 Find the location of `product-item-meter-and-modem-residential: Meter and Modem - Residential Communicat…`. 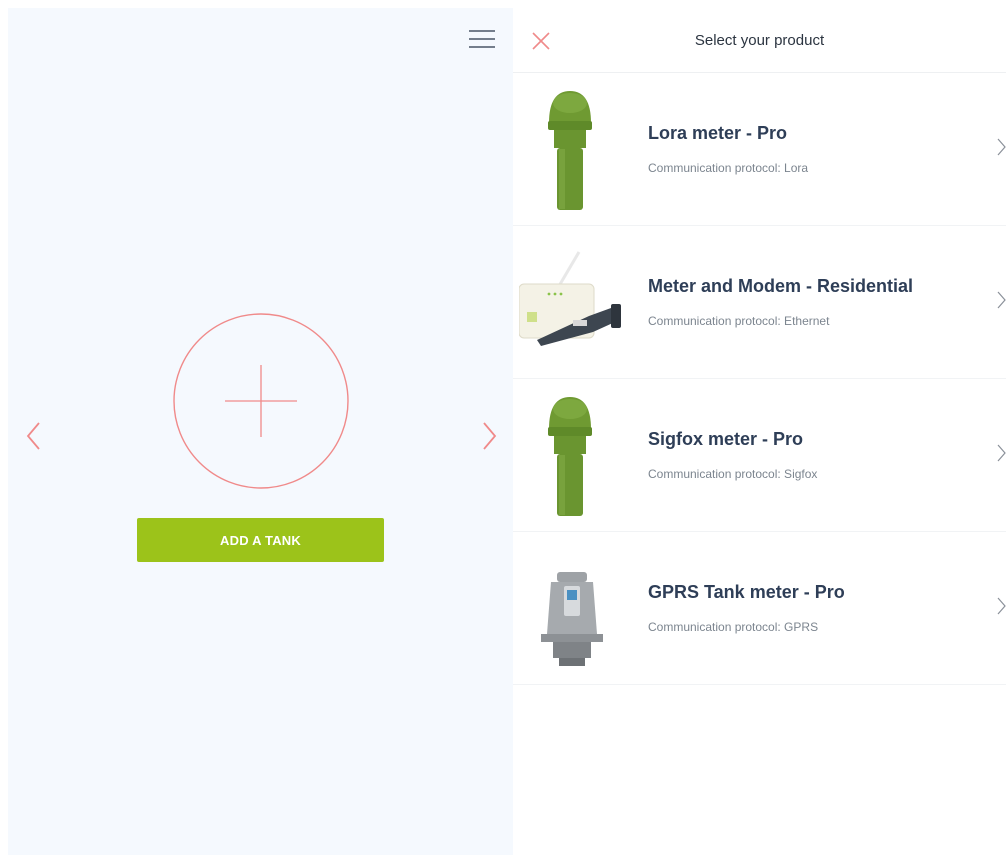

product-item-meter-and-modem-residential: Meter and Modem - Residential Communicat… is located at coordinates (759, 302).